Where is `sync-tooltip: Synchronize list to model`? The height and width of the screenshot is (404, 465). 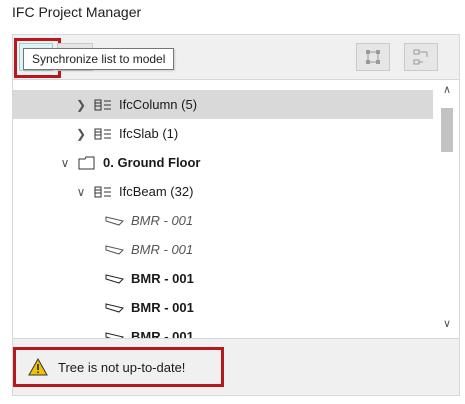 sync-tooltip: Synchronize list to model is located at coordinates (99, 59).